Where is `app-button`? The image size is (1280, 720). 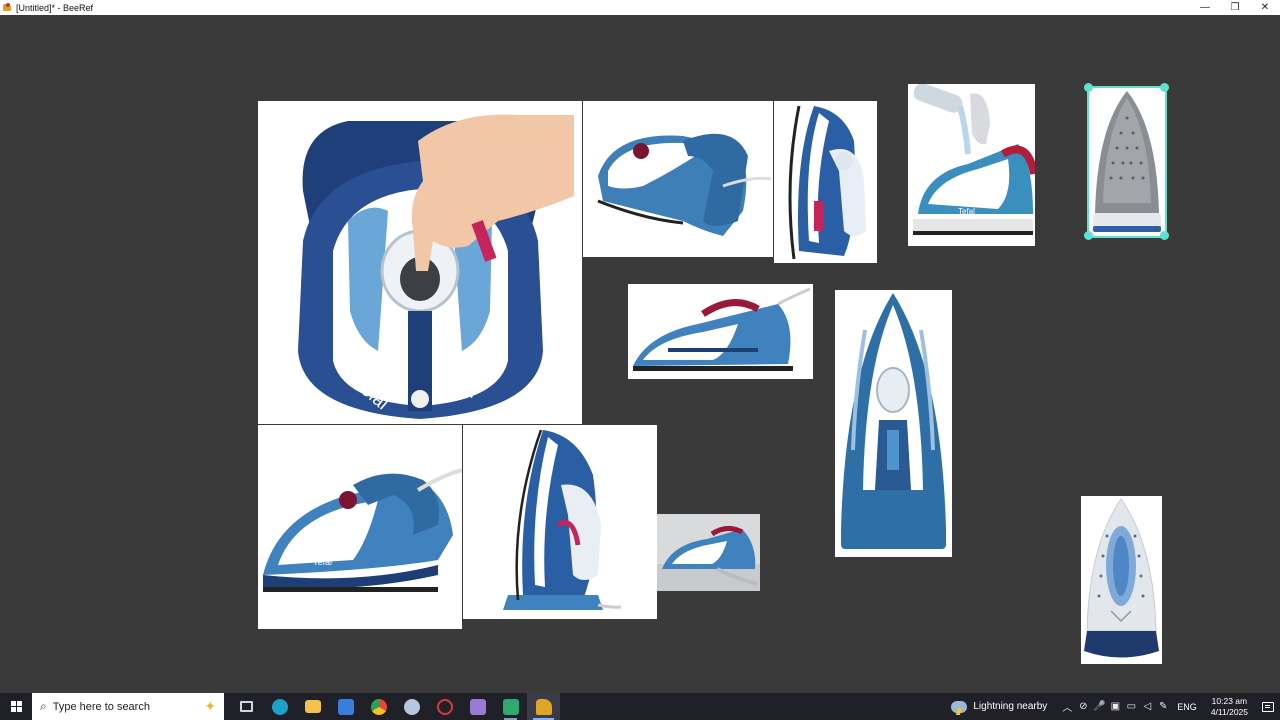 app-button is located at coordinates (411, 706).